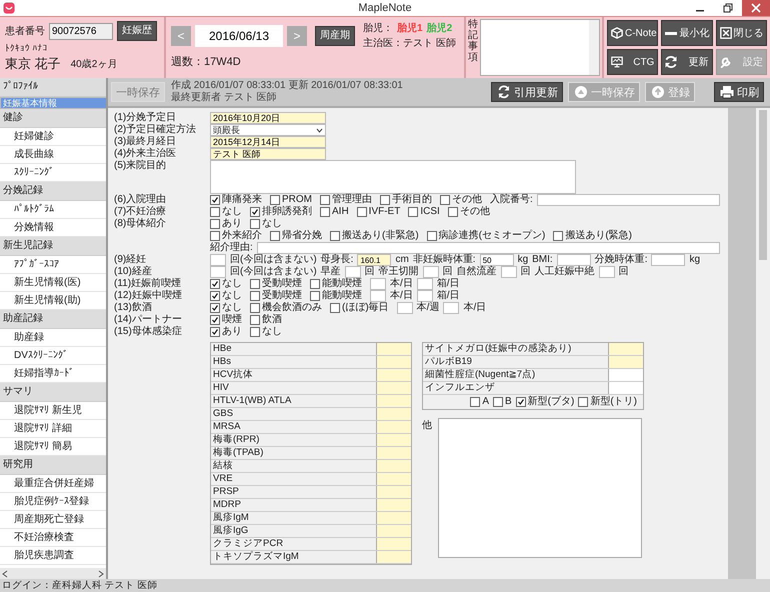  Describe the element at coordinates (239, 35) in the screenshot. I see `date-field: 2016/06/13` at that location.